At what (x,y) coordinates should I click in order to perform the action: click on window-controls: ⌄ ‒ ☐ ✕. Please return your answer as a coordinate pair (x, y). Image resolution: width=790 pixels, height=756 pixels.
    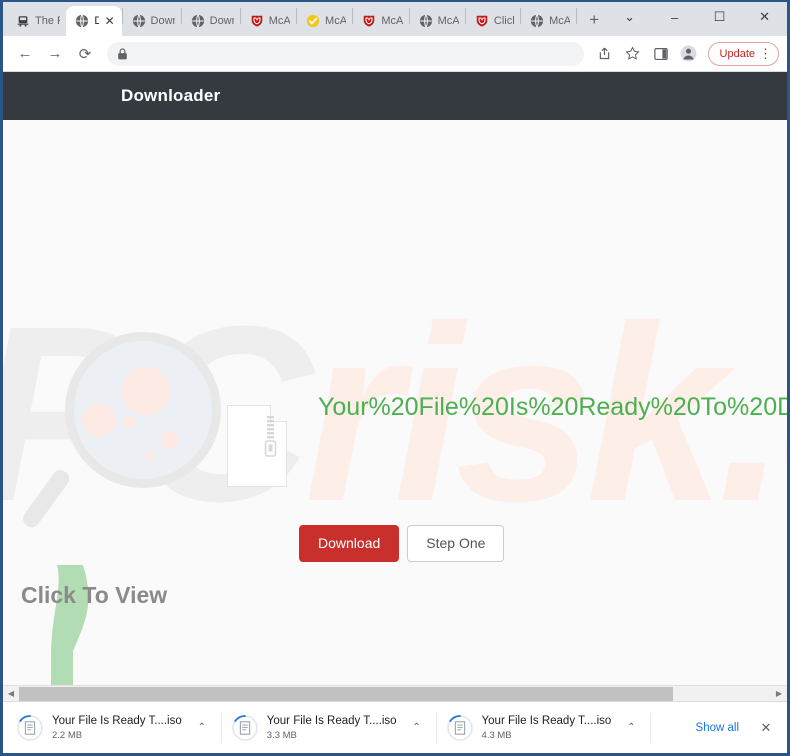
    Looking at the image, I should click on (697, 19).